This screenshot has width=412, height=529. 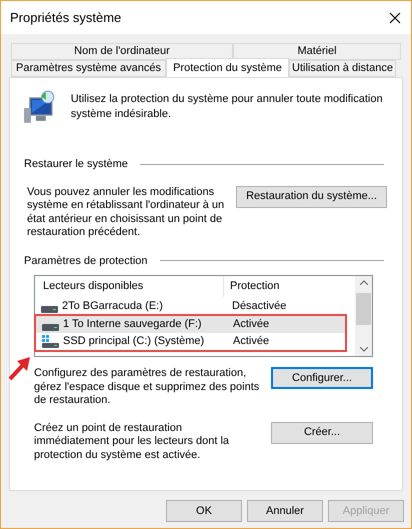 I want to click on protection-status: Désactivée, so click(x=258, y=306).